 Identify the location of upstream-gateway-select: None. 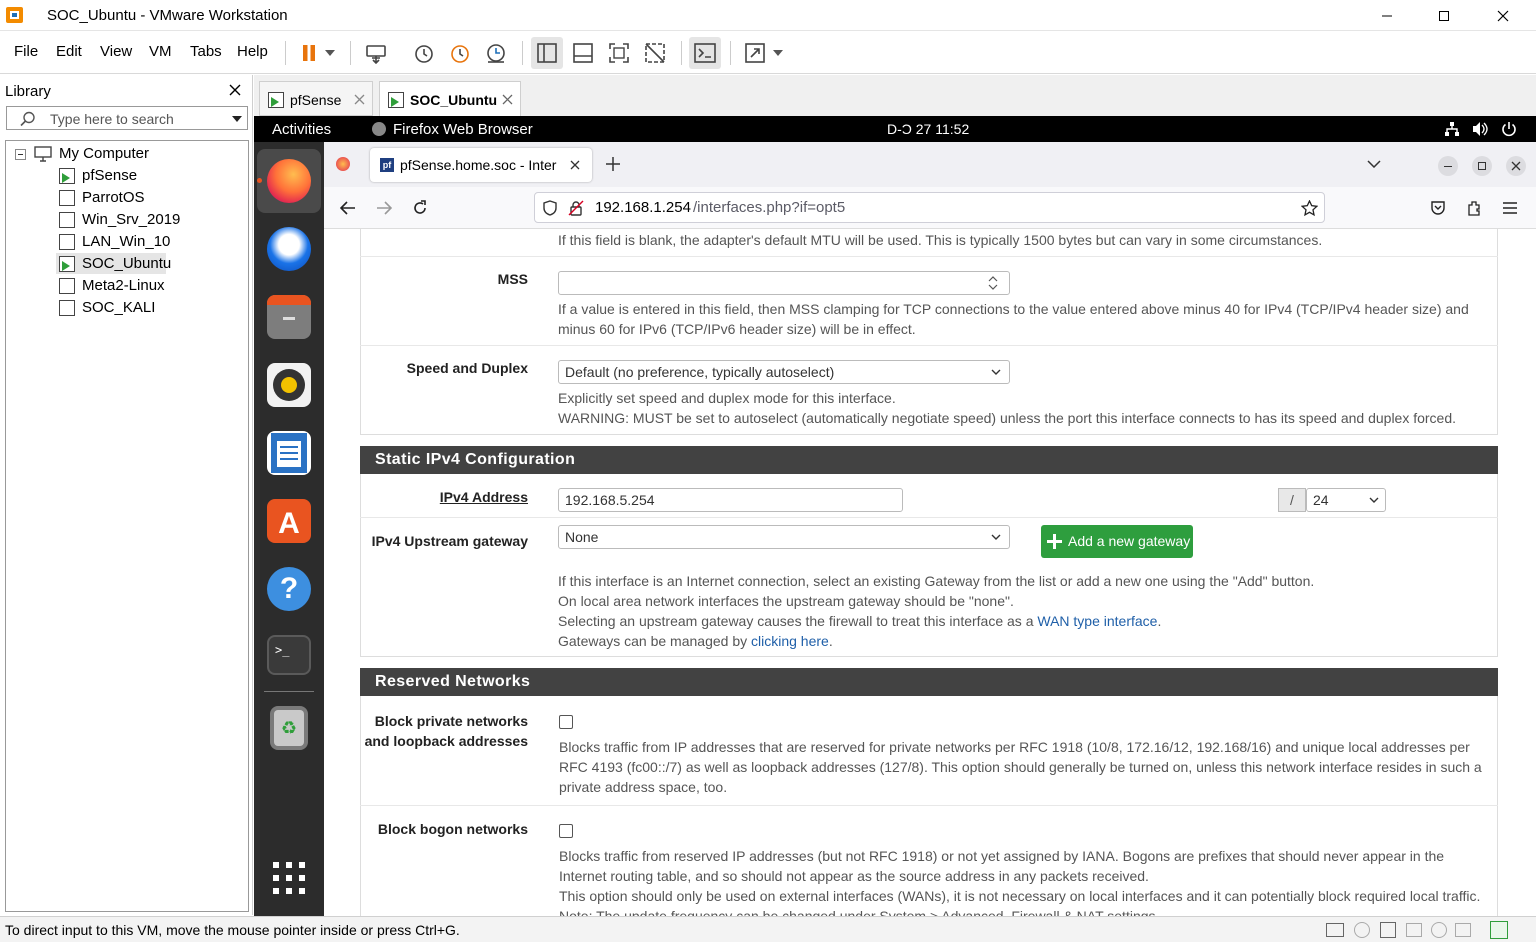
(784, 537).